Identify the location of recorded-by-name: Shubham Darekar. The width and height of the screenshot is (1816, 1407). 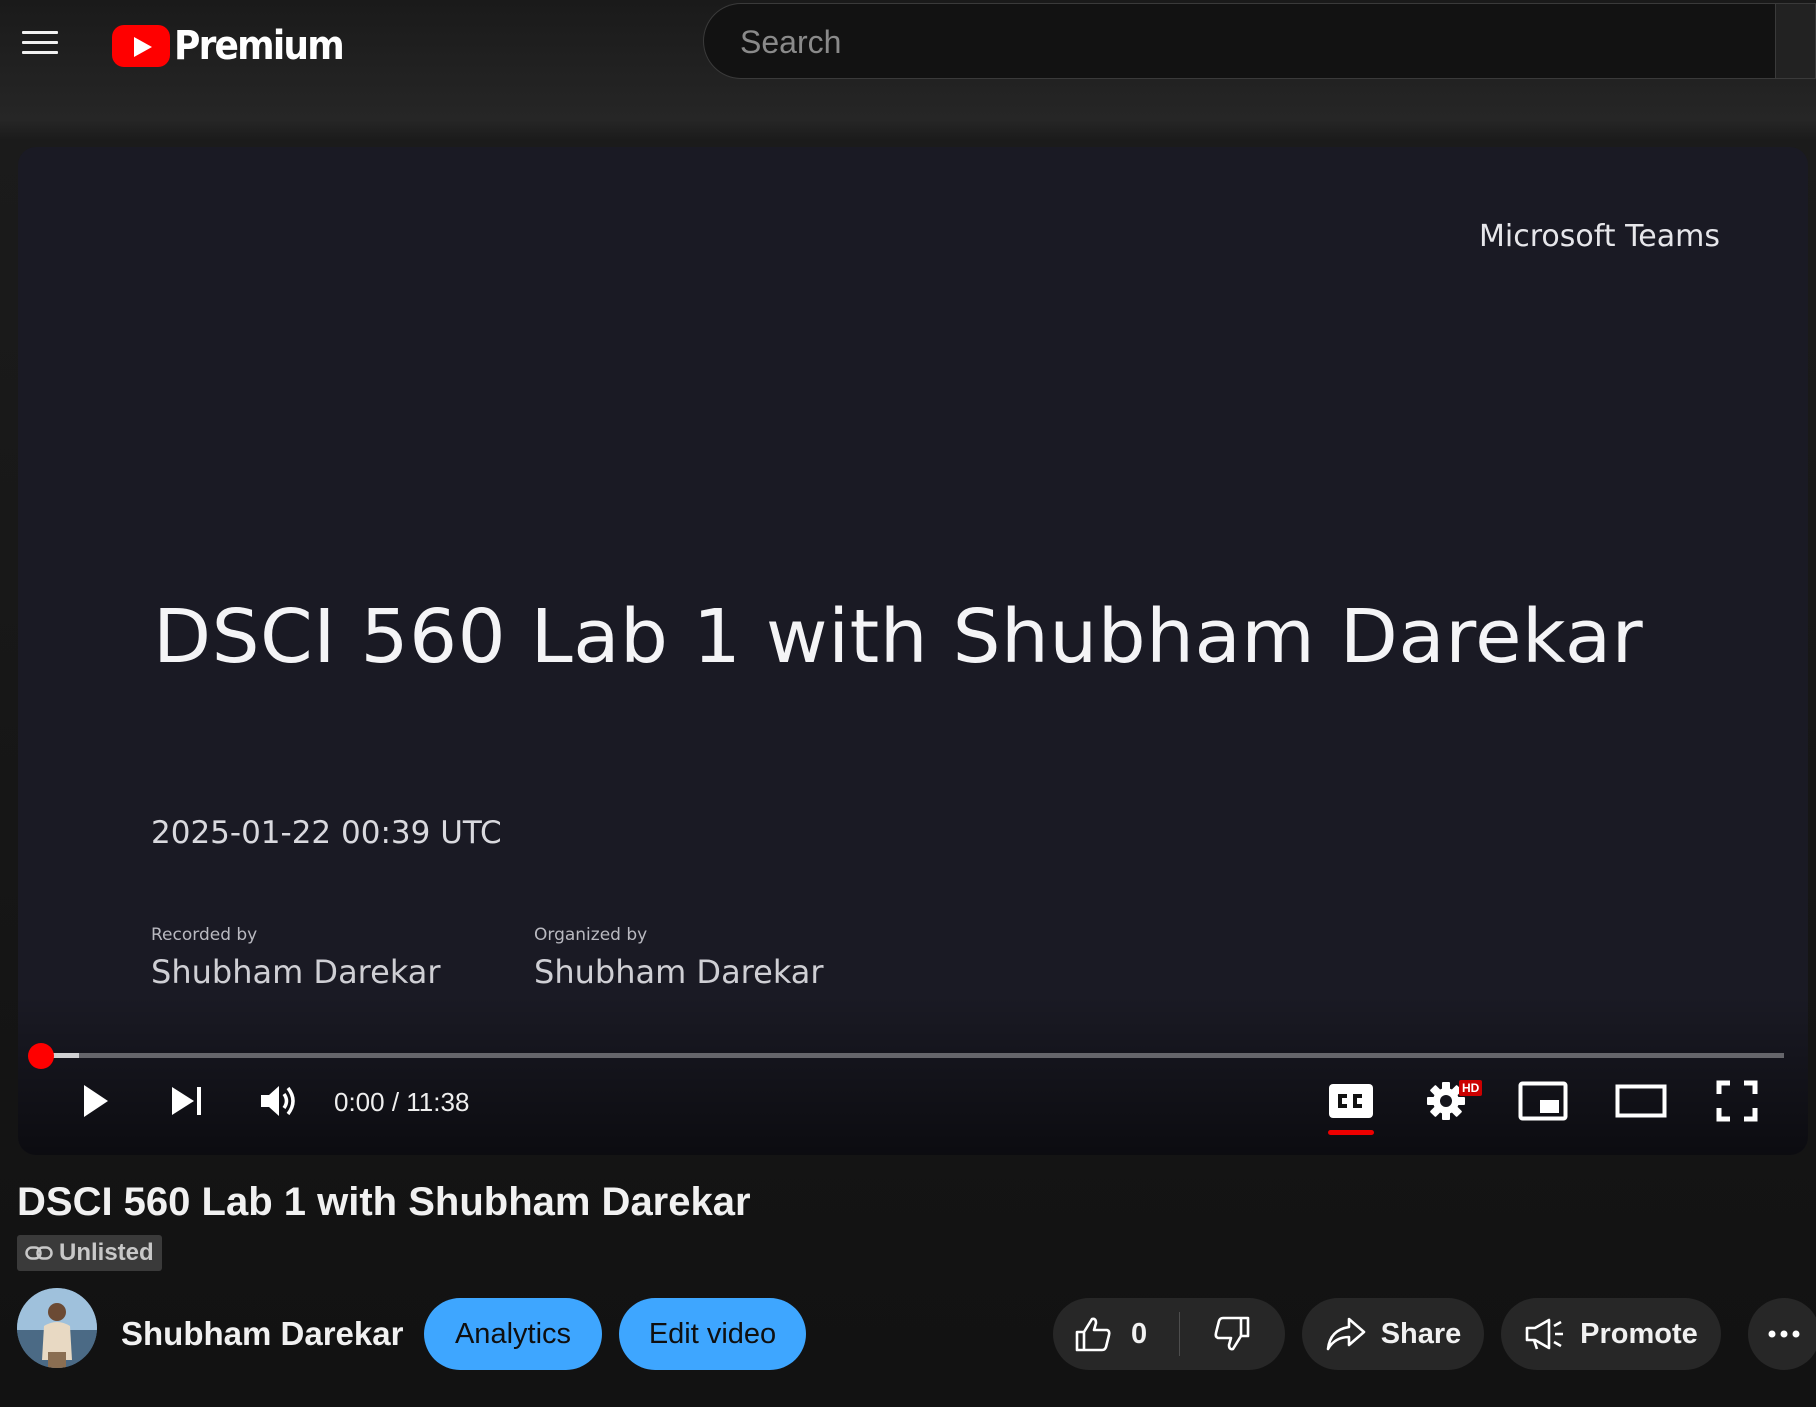
(296, 972).